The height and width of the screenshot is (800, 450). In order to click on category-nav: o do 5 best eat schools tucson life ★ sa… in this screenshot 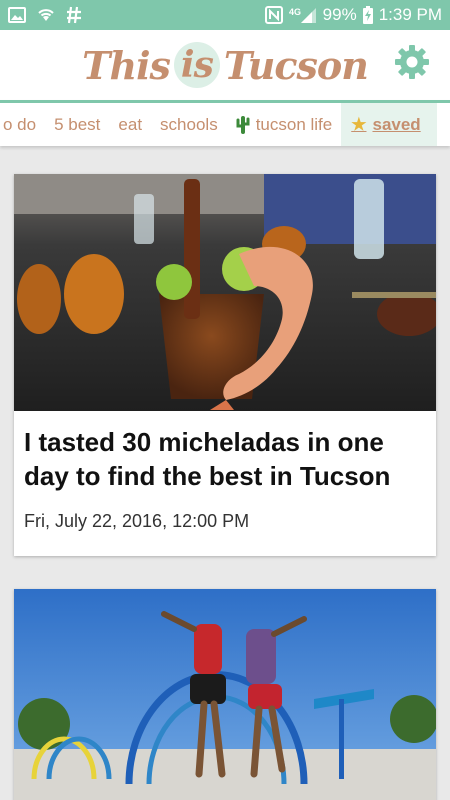, I will do `click(225, 123)`.